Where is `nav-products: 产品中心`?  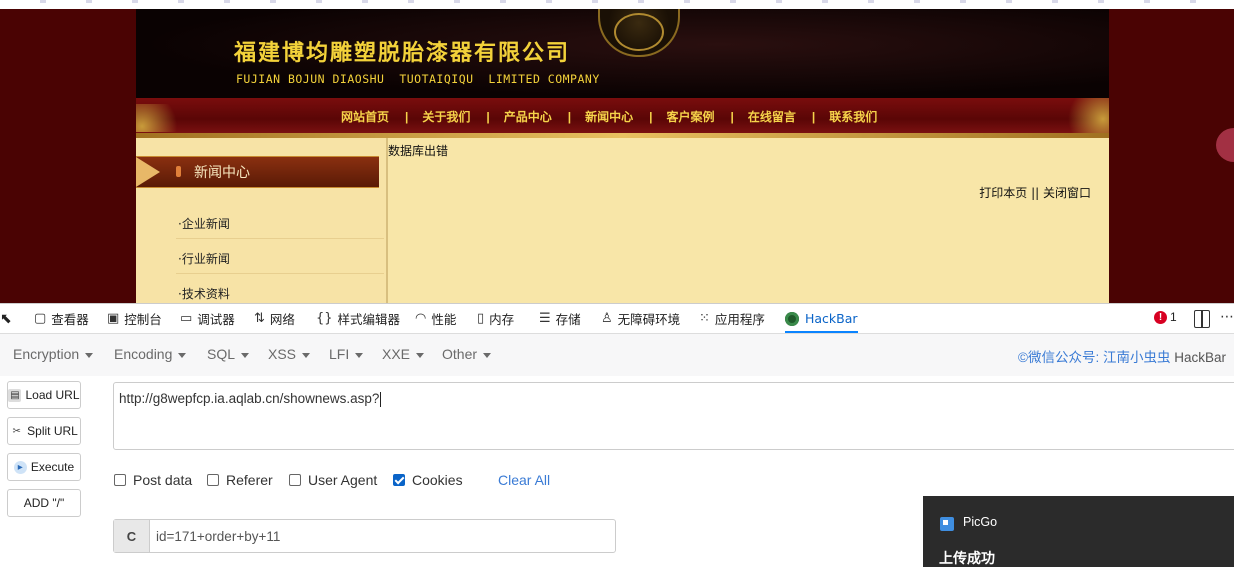
nav-products: 产品中心 is located at coordinates (528, 116).